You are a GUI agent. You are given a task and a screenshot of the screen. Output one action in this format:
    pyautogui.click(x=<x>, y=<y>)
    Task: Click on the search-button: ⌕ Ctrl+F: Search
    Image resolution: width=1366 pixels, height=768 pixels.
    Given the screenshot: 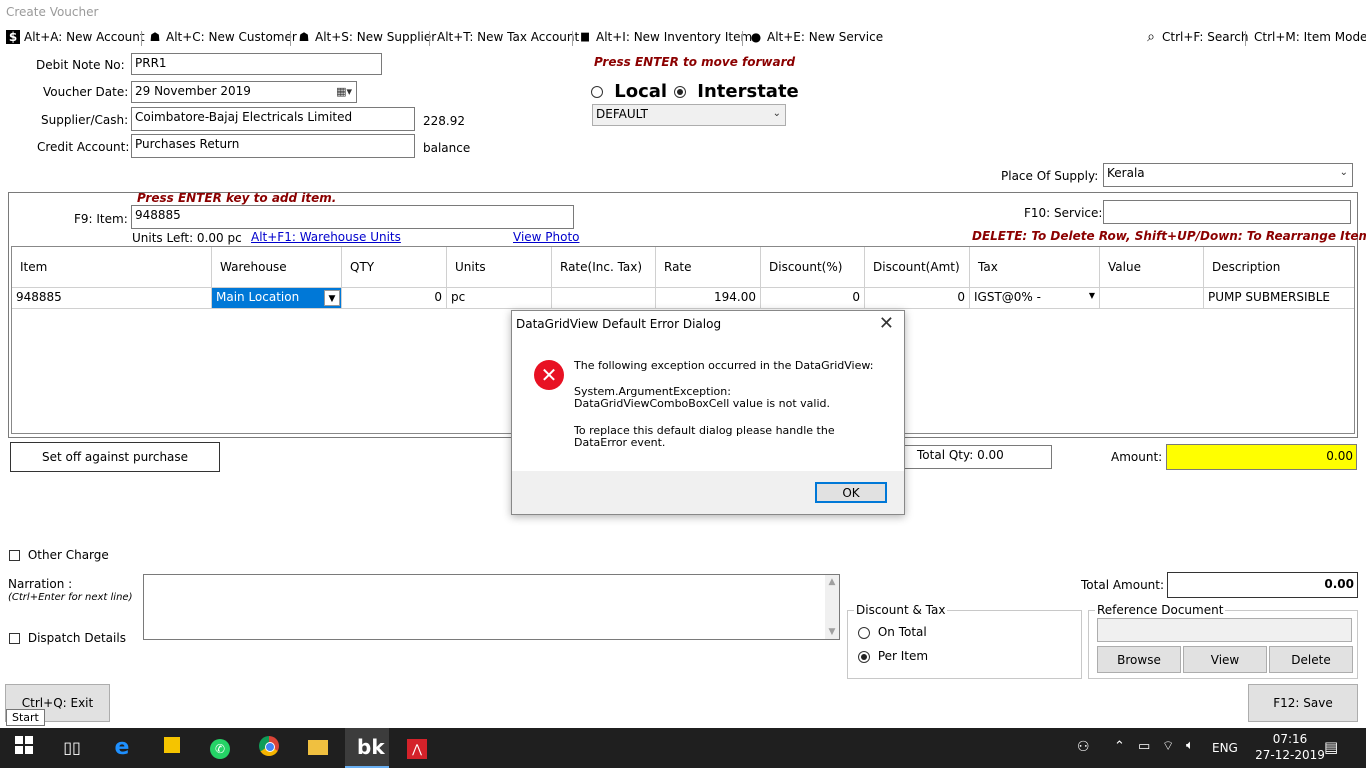 What is the action you would take?
    pyautogui.click(x=1196, y=37)
    